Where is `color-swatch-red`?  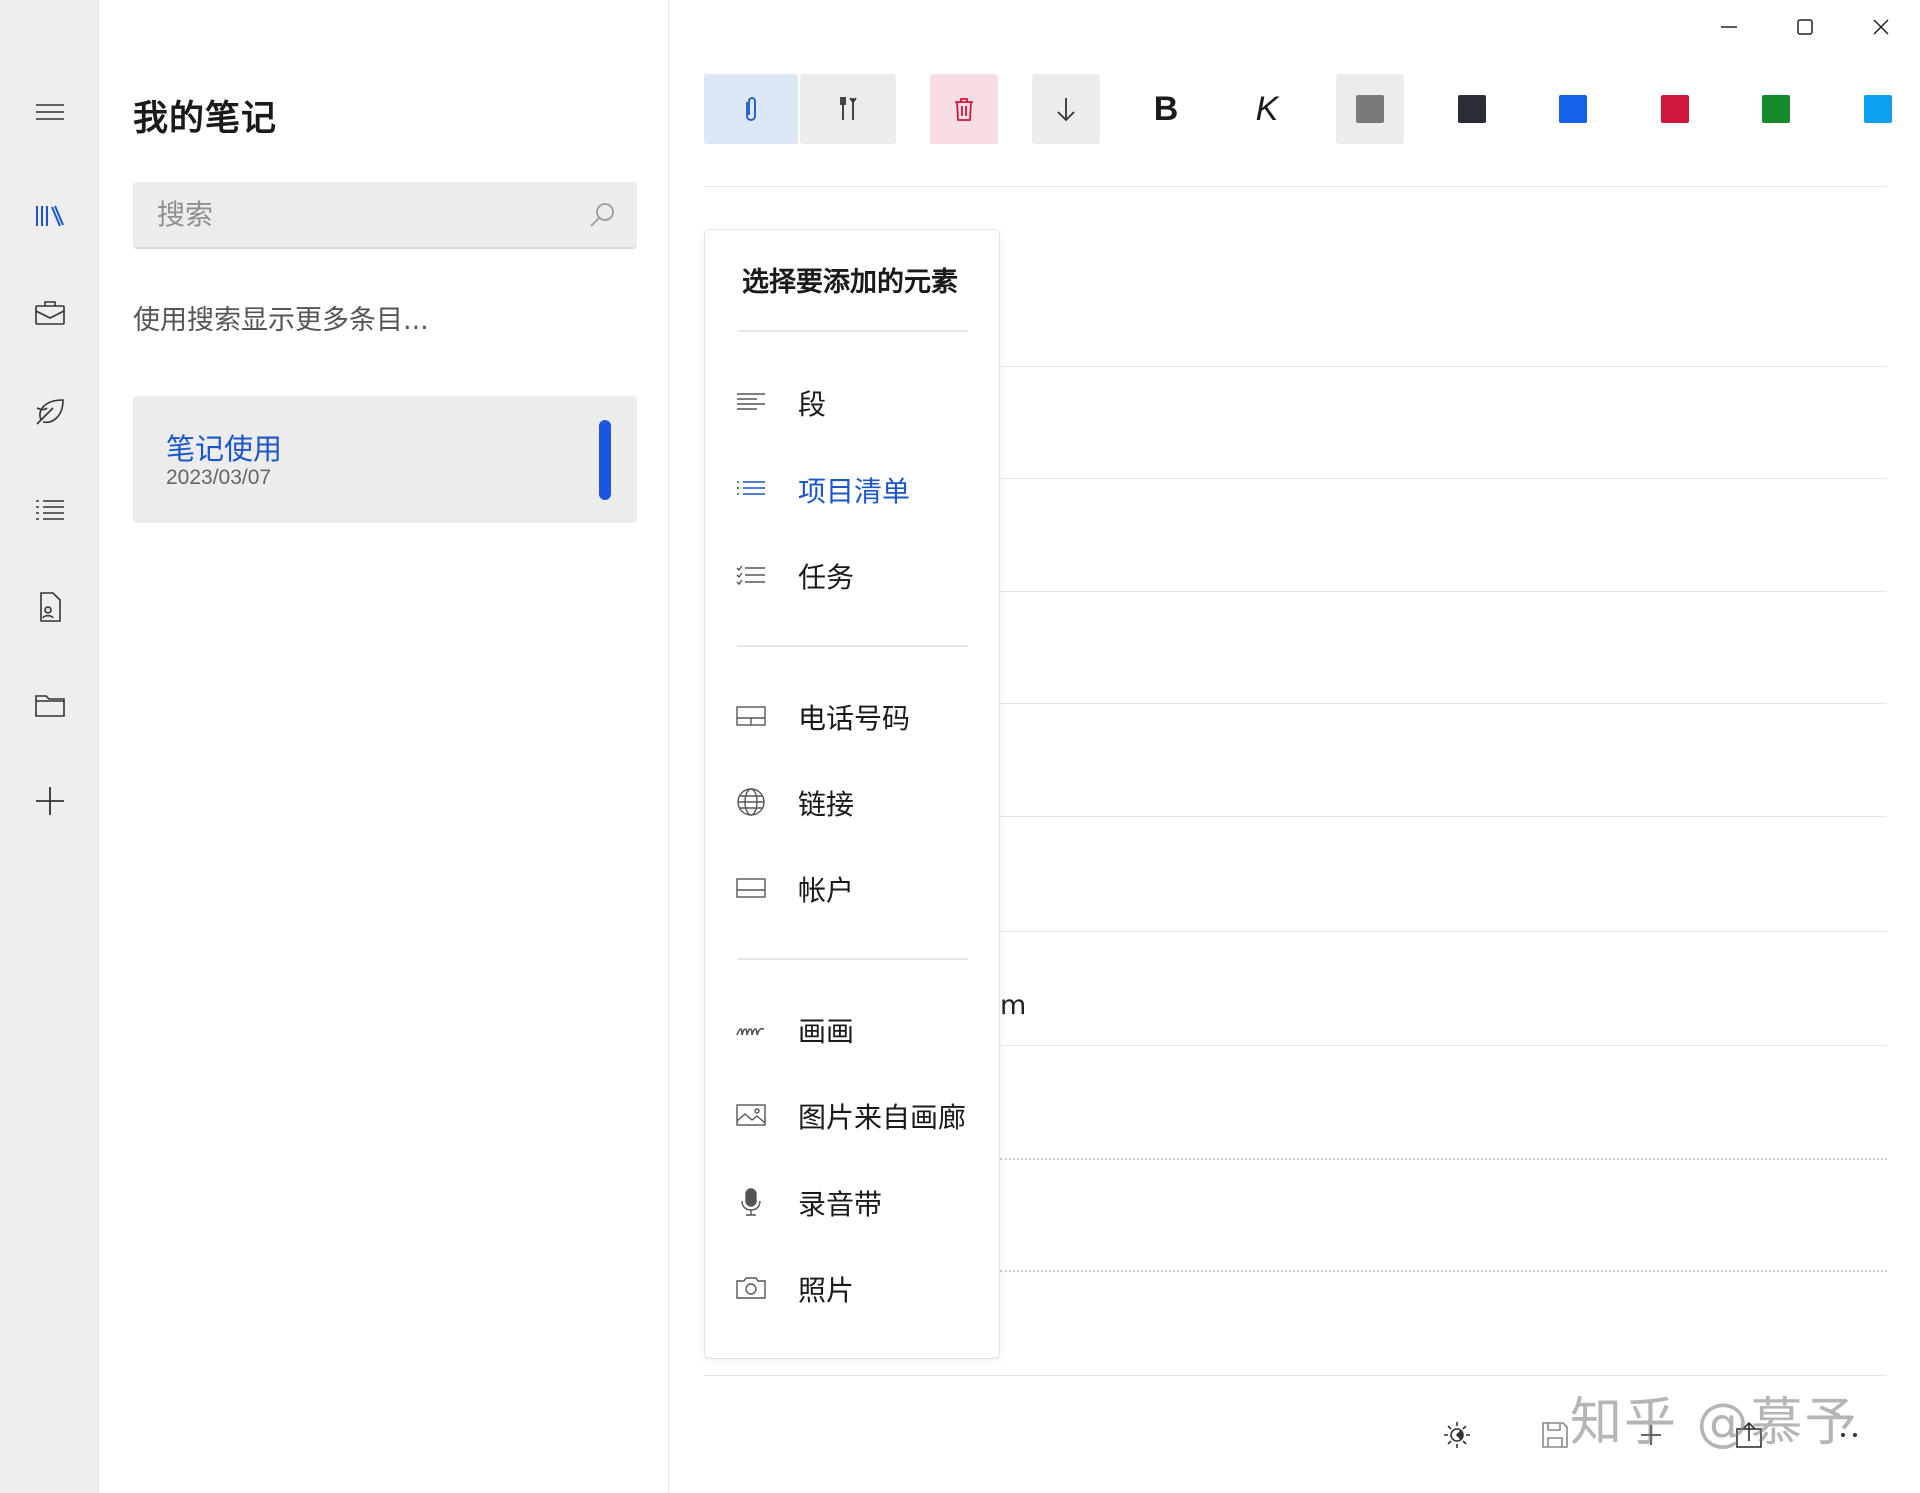
color-swatch-red is located at coordinates (1675, 109).